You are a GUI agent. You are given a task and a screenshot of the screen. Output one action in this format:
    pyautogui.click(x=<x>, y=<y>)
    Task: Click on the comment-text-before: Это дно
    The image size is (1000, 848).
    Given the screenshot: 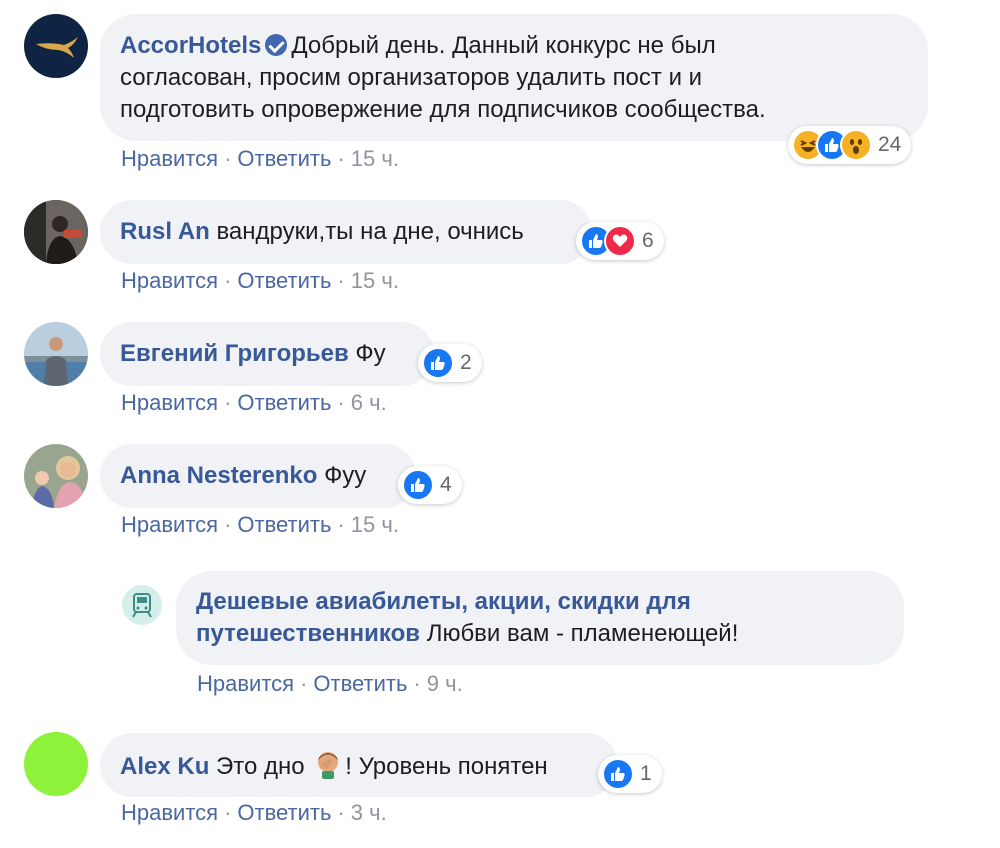 What is the action you would take?
    pyautogui.click(x=260, y=766)
    